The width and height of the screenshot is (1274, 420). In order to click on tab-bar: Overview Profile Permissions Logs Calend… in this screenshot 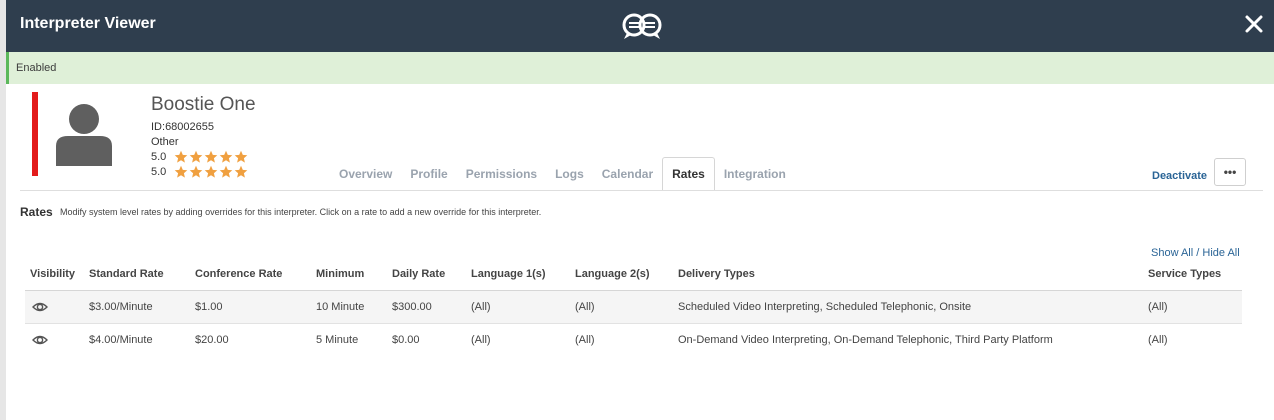, I will do `click(562, 174)`.